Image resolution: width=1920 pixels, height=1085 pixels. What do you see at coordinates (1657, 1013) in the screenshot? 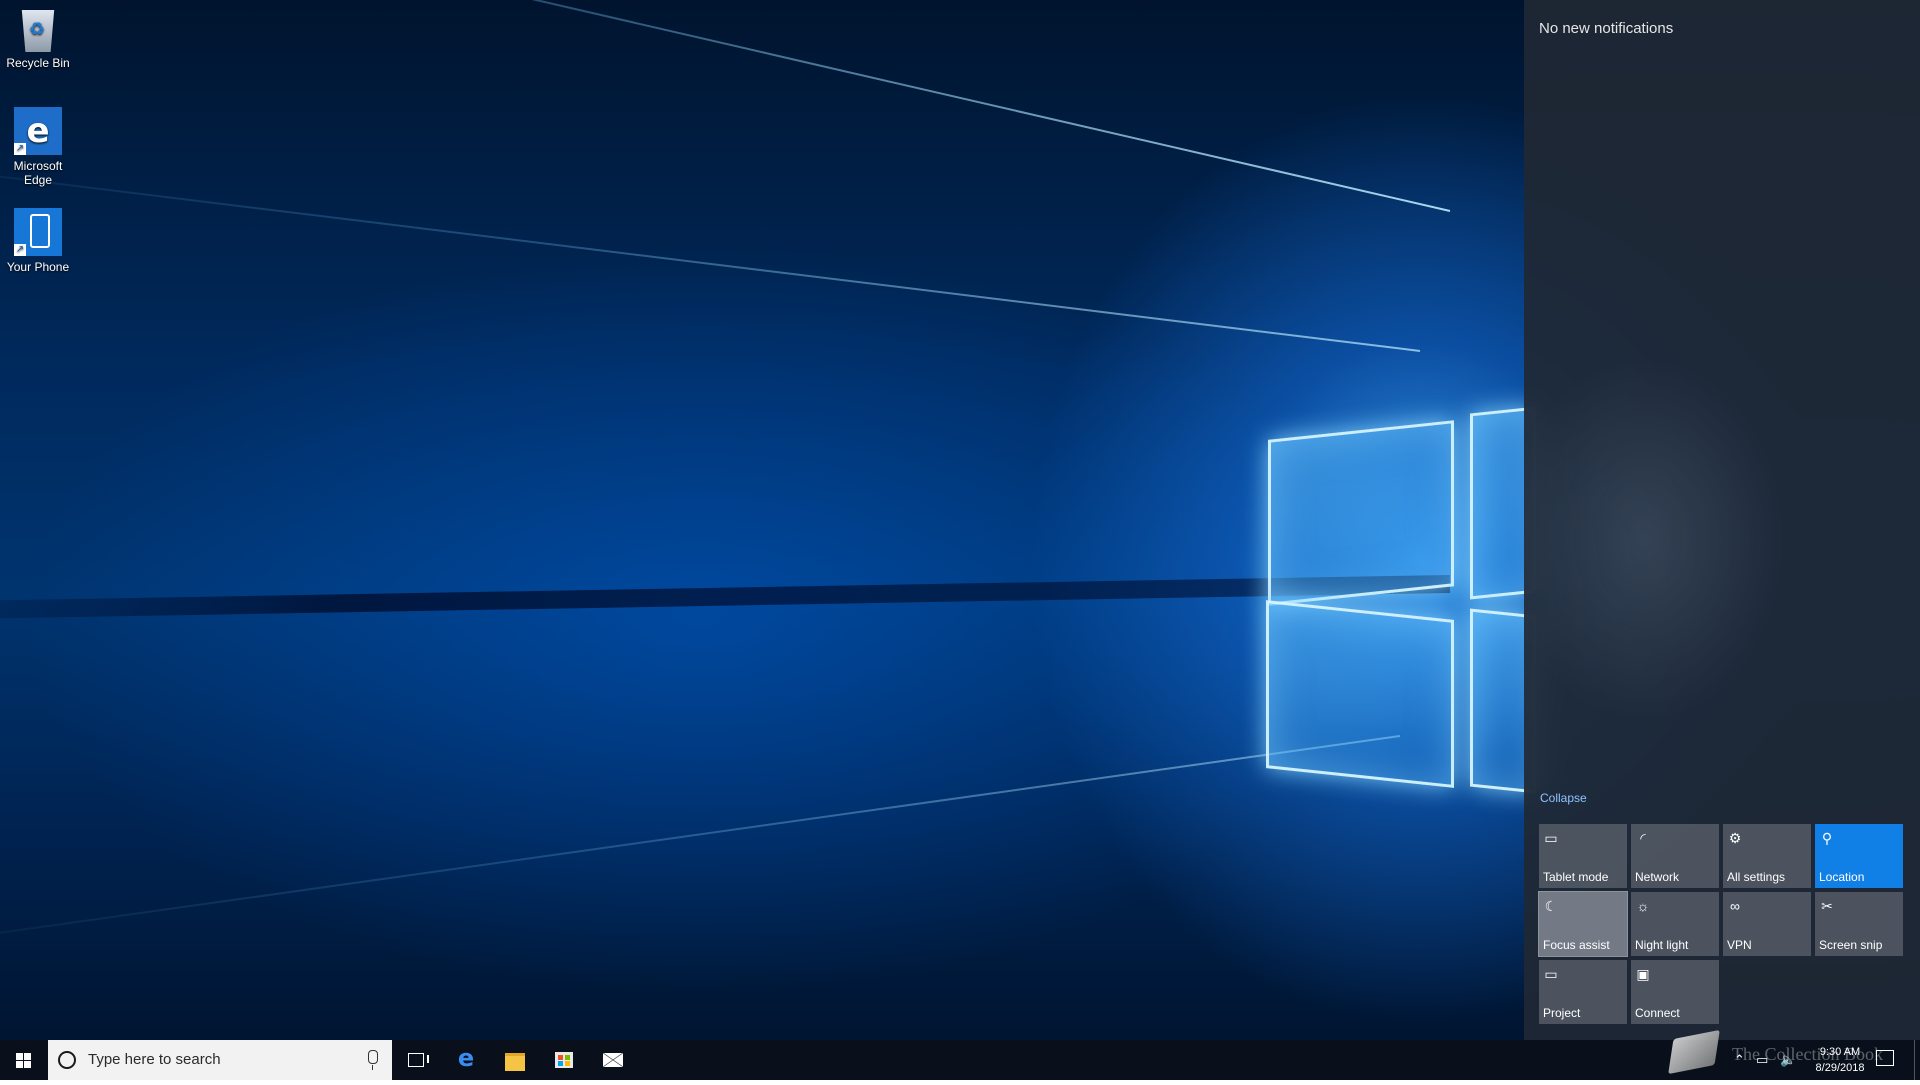
I see `quick-action-label: Connect` at bounding box center [1657, 1013].